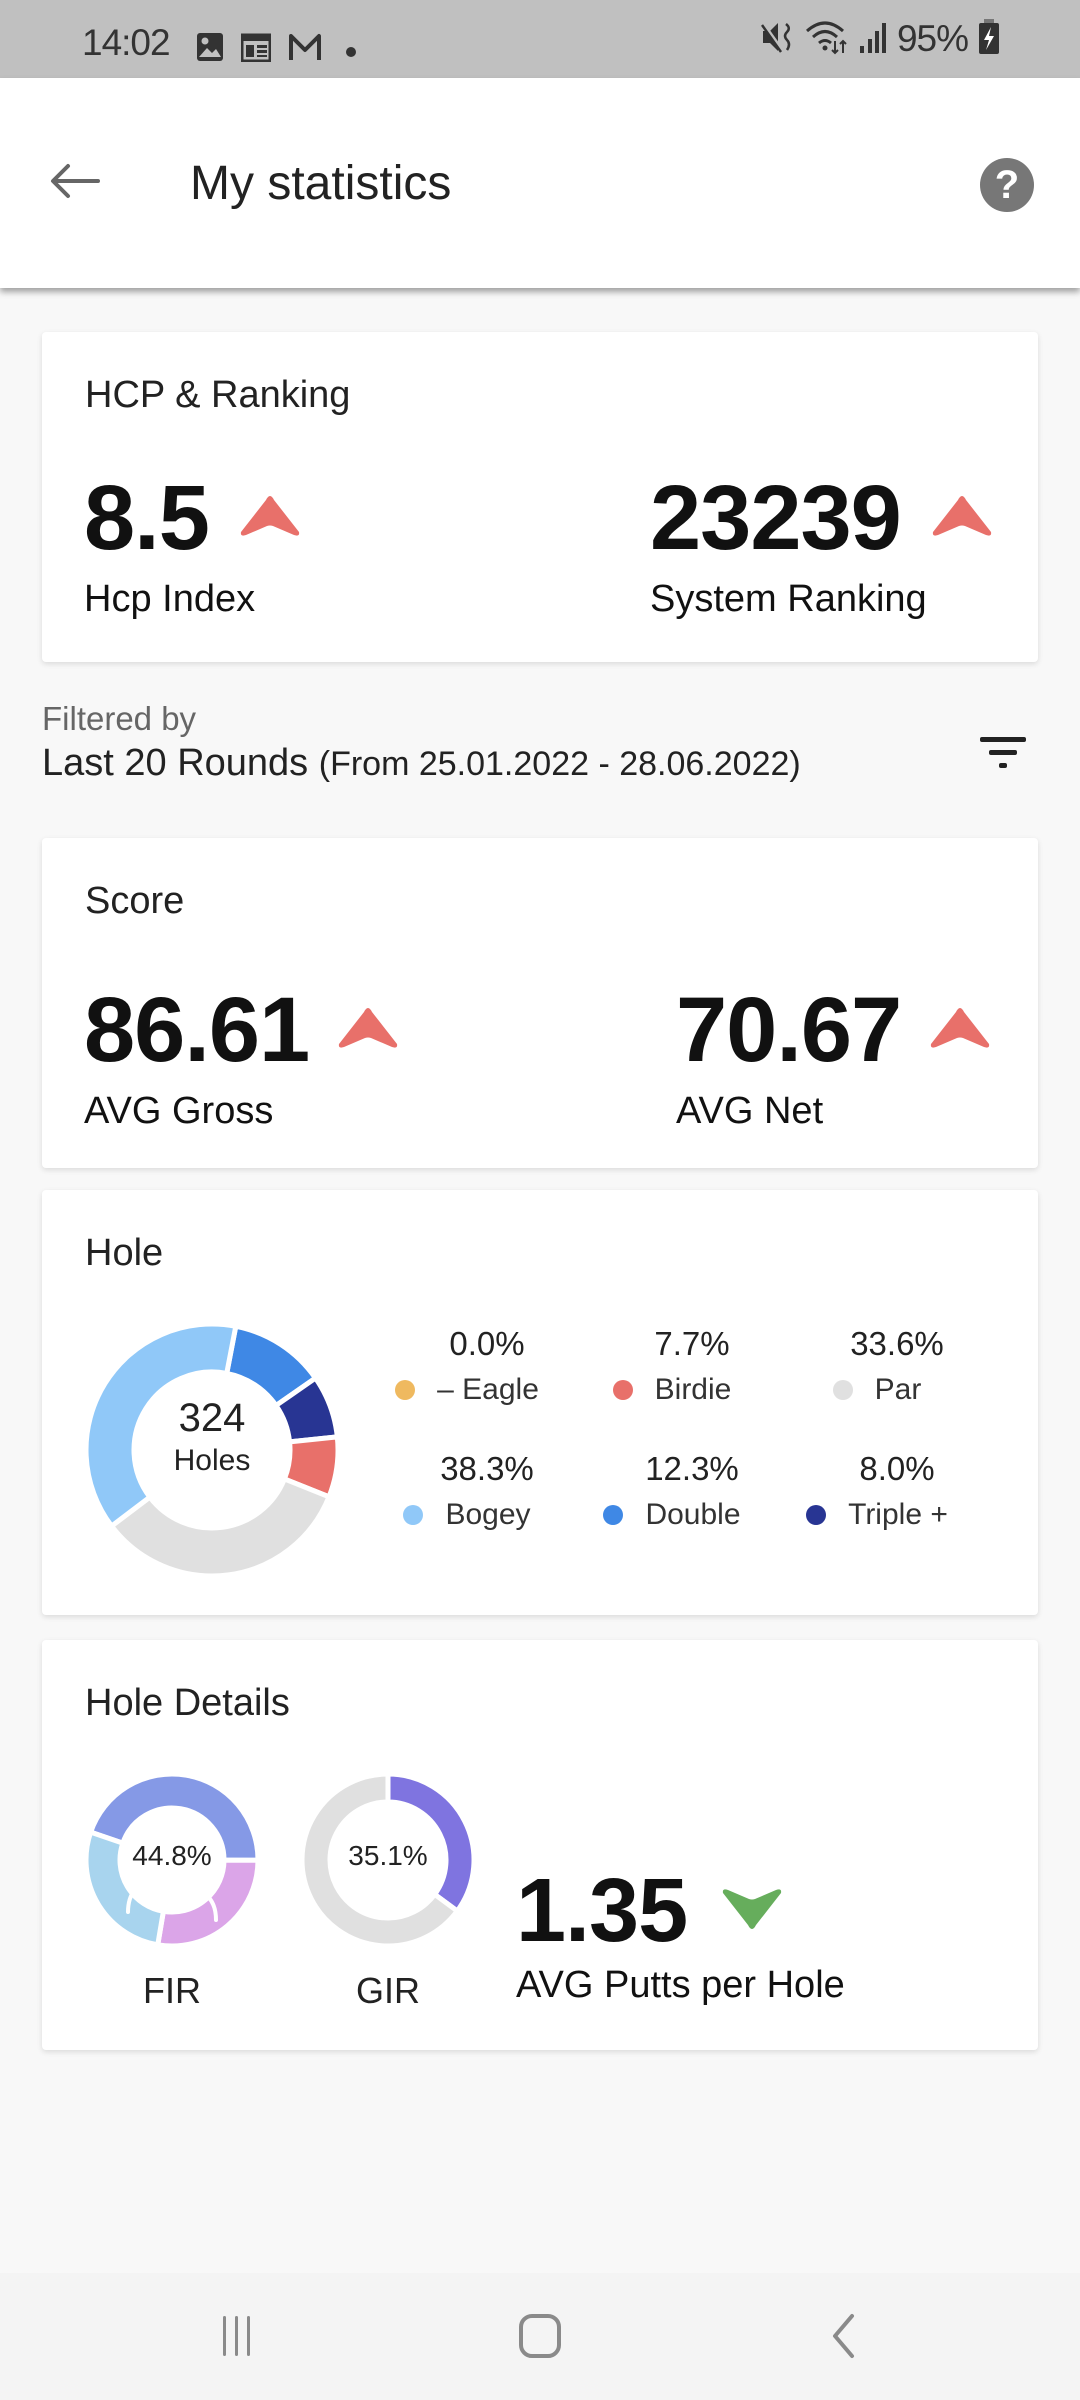 This screenshot has height=2400, width=1080. What do you see at coordinates (126, 42) in the screenshot?
I see `status-time: 14:02` at bounding box center [126, 42].